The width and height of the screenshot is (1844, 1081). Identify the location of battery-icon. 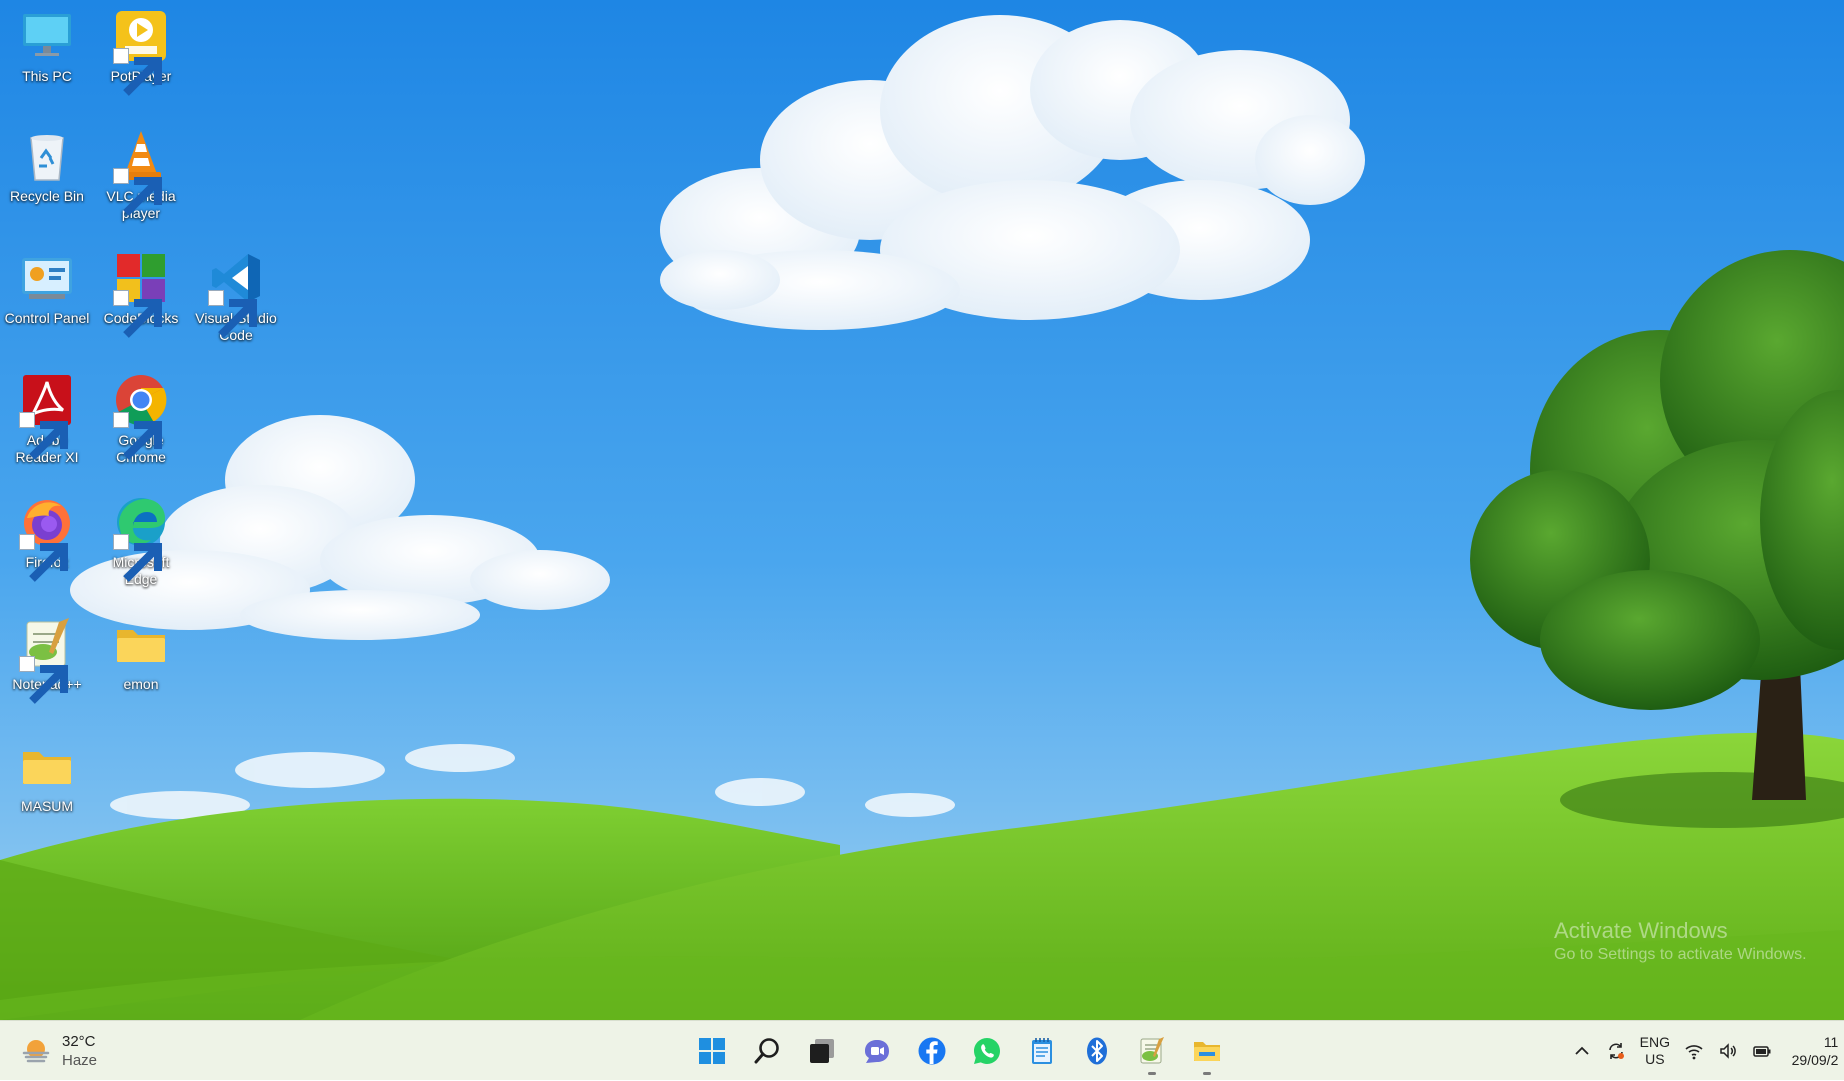
(1762, 1051).